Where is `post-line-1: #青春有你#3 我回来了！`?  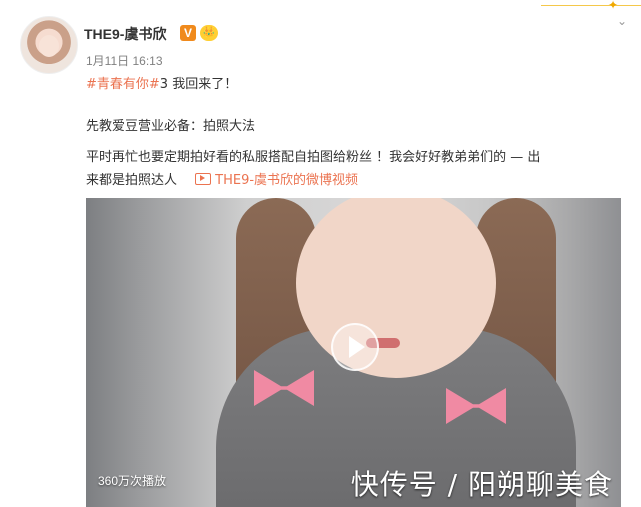
post-line-1: #青春有你#3 我回来了！ is located at coordinates (161, 85).